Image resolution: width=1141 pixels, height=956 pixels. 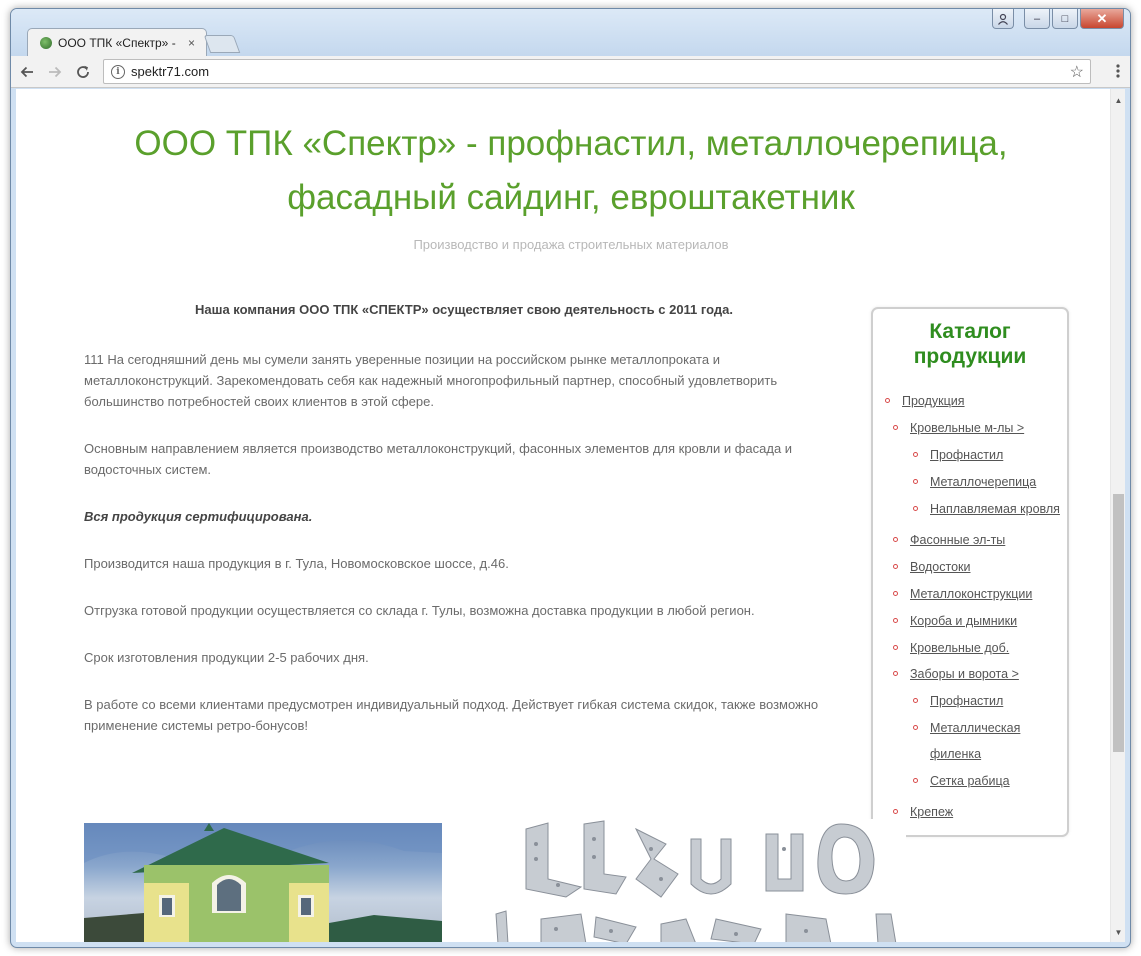 I want to click on maximize-button: □, so click(x=1065, y=19).